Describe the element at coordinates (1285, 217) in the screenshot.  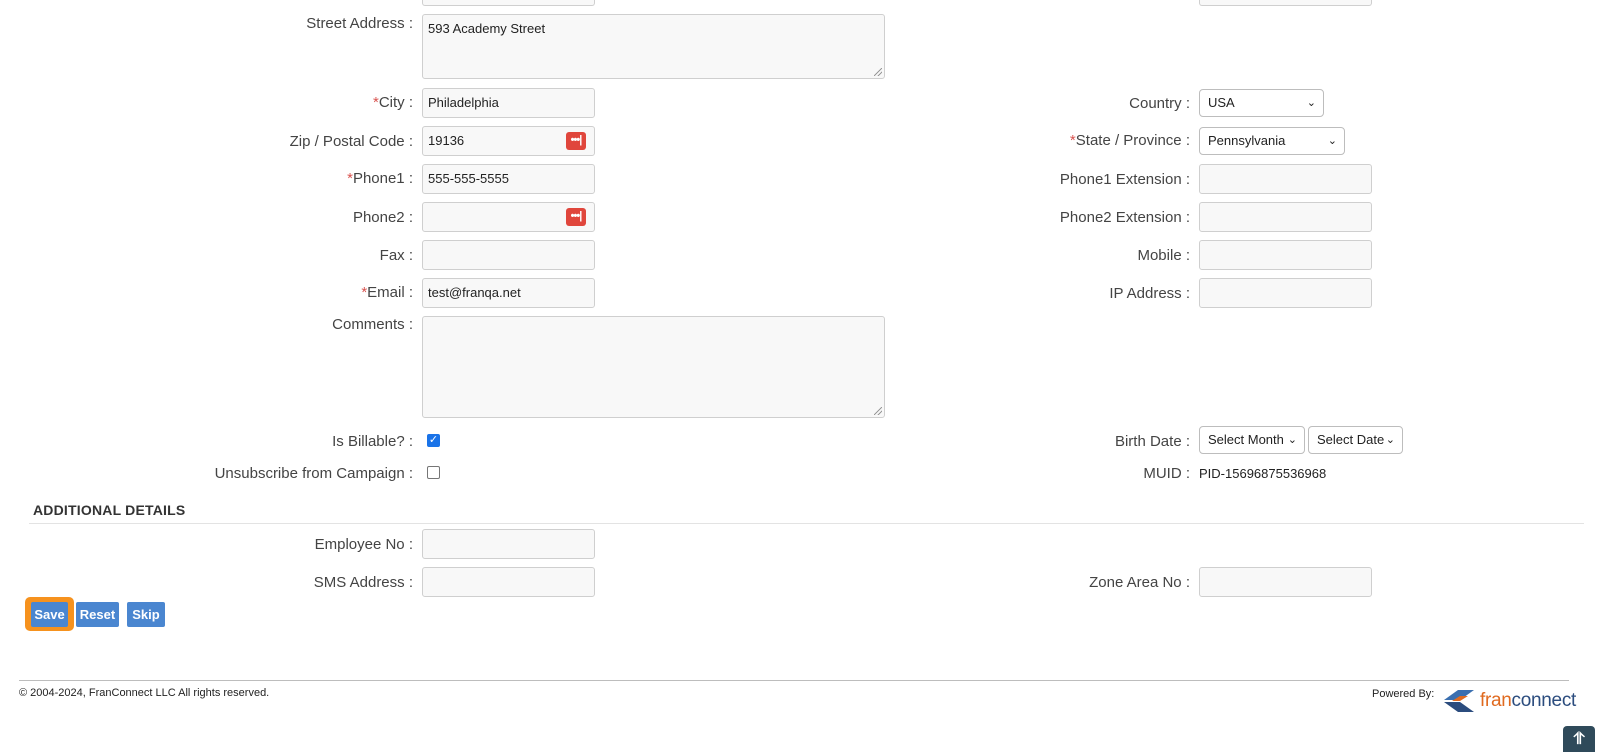
I see `phone2-extension-input` at that location.